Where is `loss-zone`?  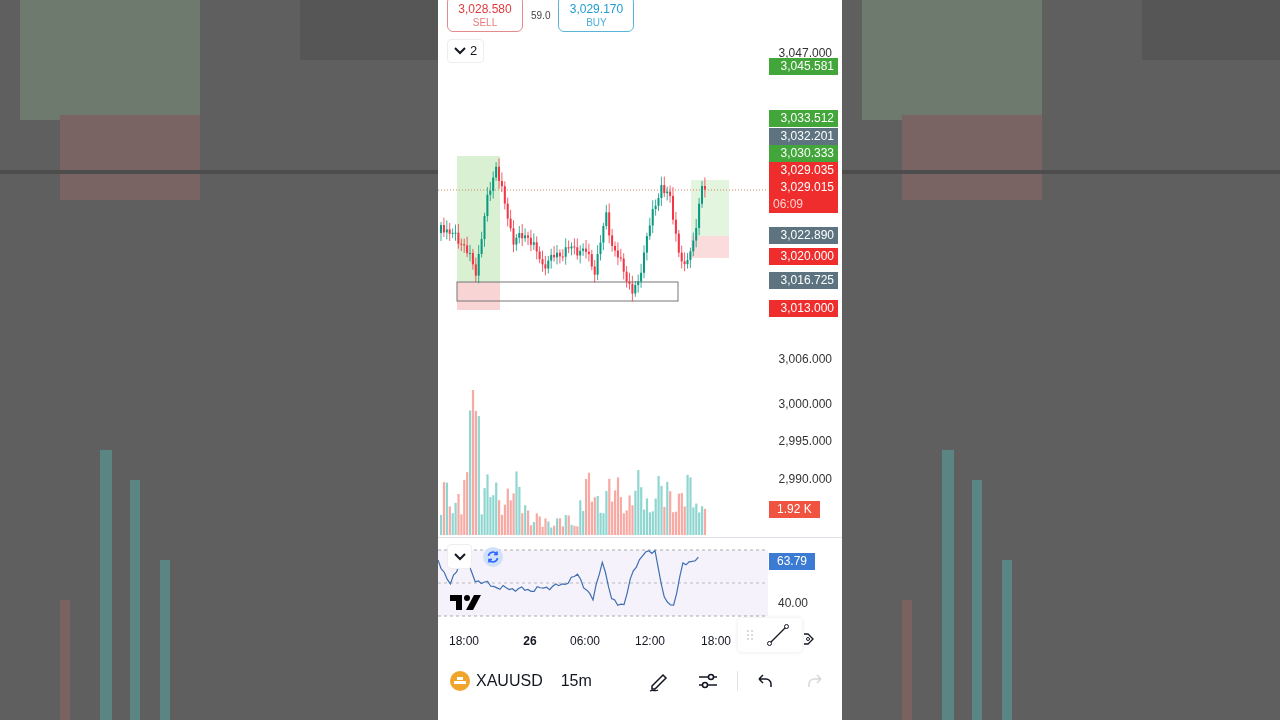
loss-zone is located at coordinates (710, 247).